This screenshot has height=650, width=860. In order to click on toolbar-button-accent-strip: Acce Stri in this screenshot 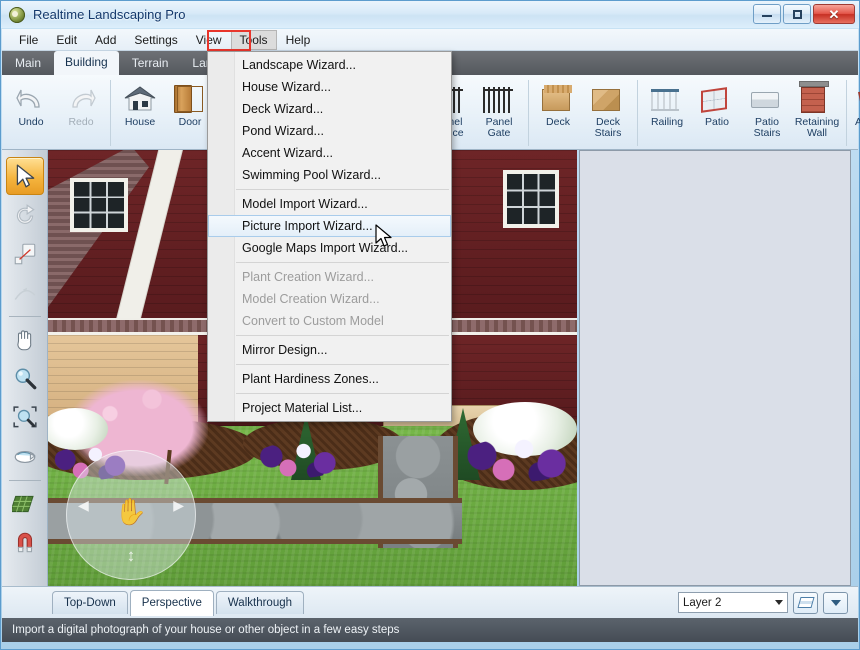, I will do `click(855, 113)`.